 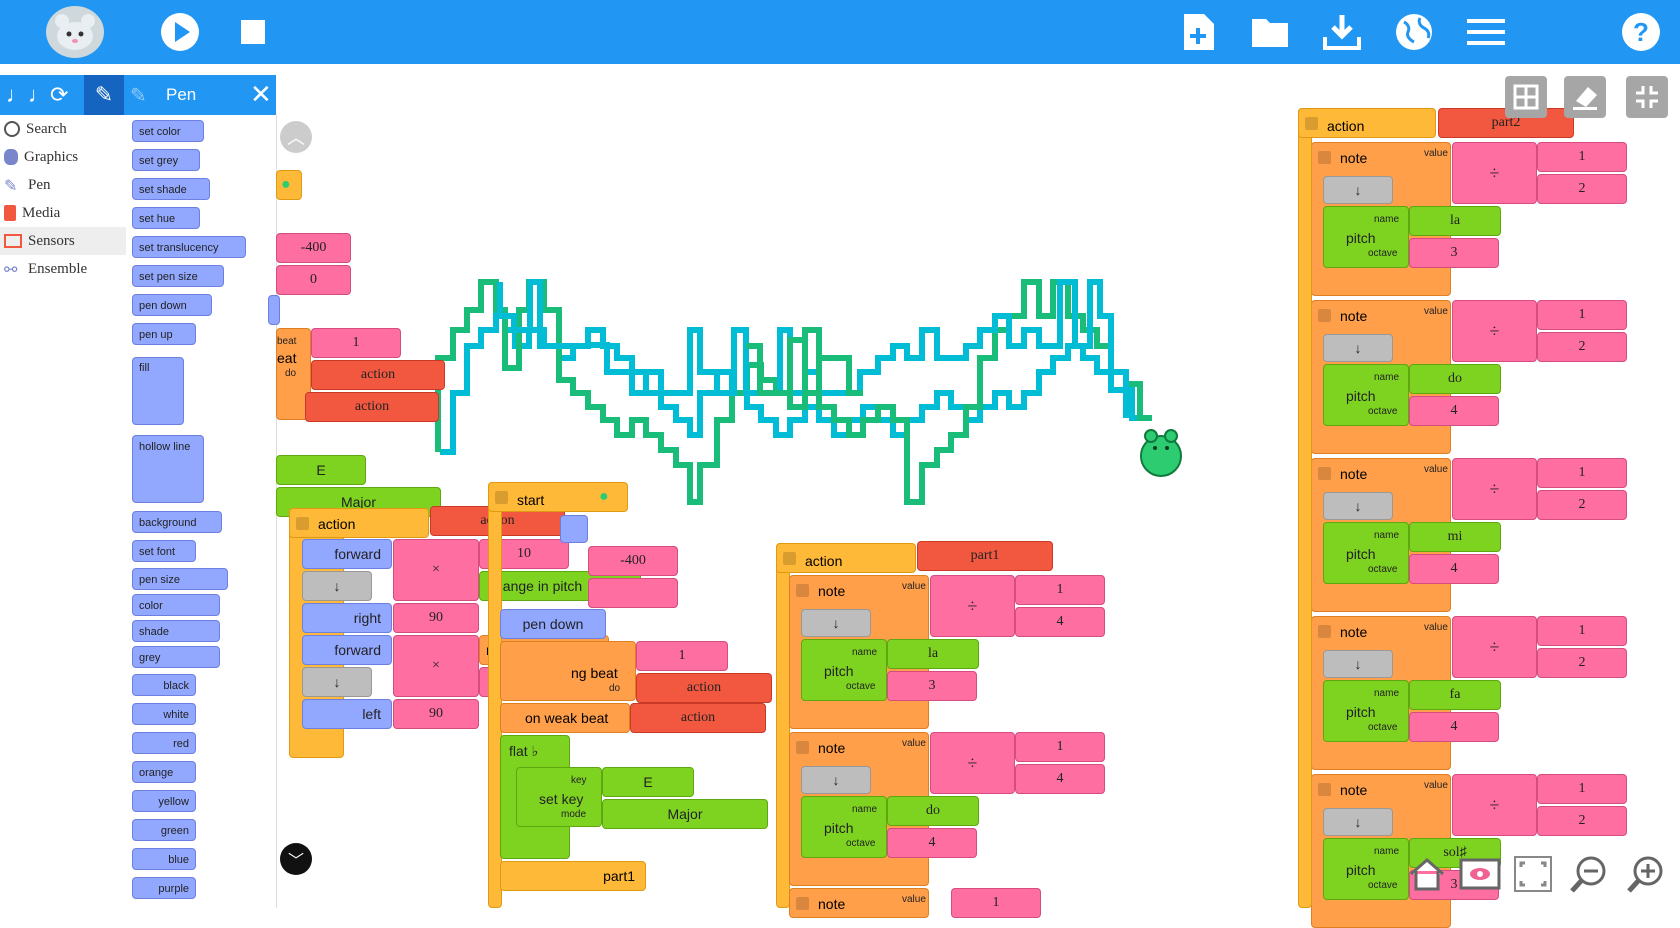 I want to click on mode-block: Major, so click(x=685, y=814).